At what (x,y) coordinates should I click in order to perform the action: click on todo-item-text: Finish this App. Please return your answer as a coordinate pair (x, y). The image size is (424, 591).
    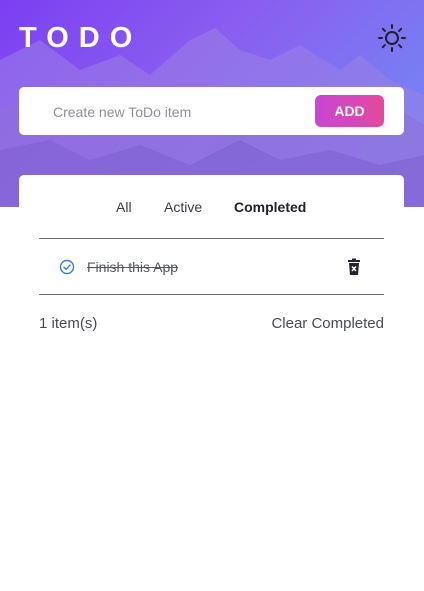
    Looking at the image, I should click on (133, 267).